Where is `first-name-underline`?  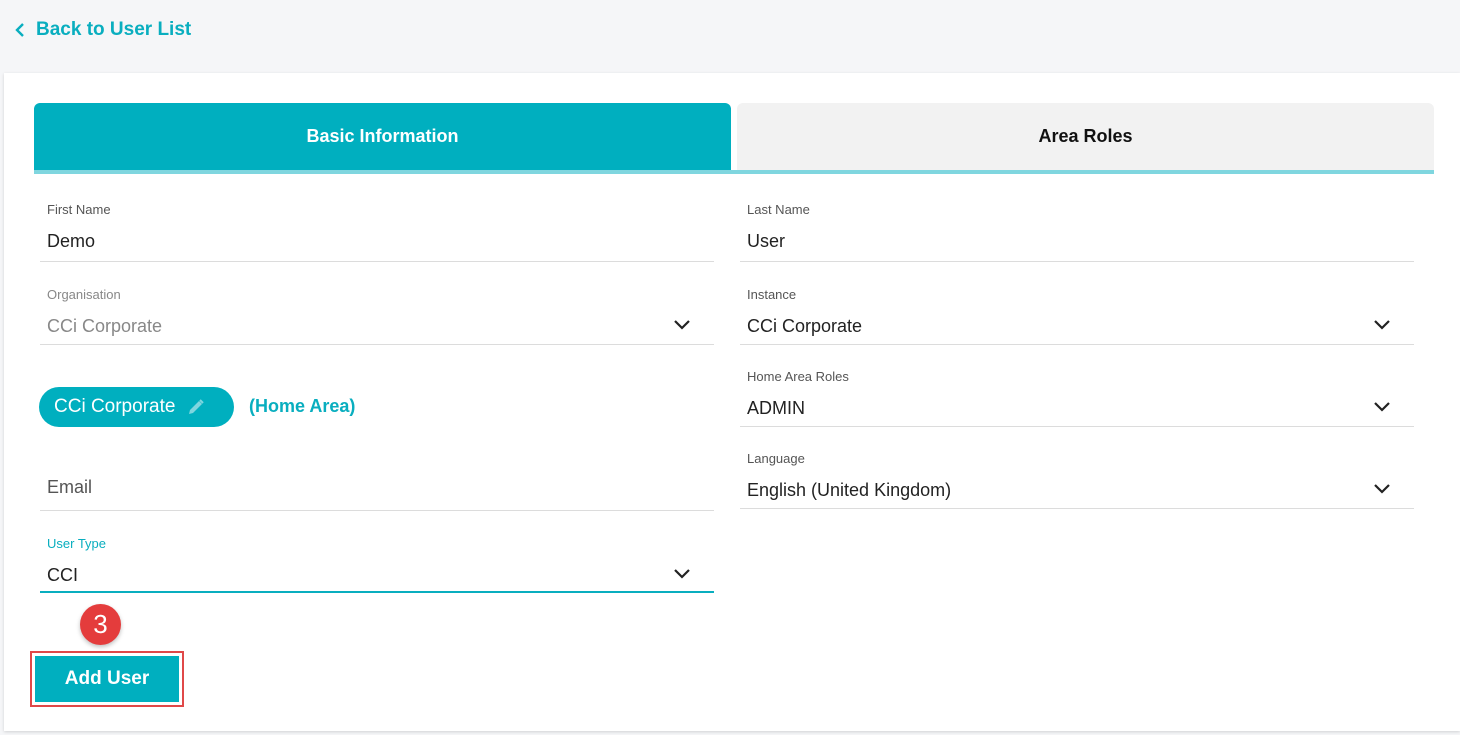
first-name-underline is located at coordinates (377, 261).